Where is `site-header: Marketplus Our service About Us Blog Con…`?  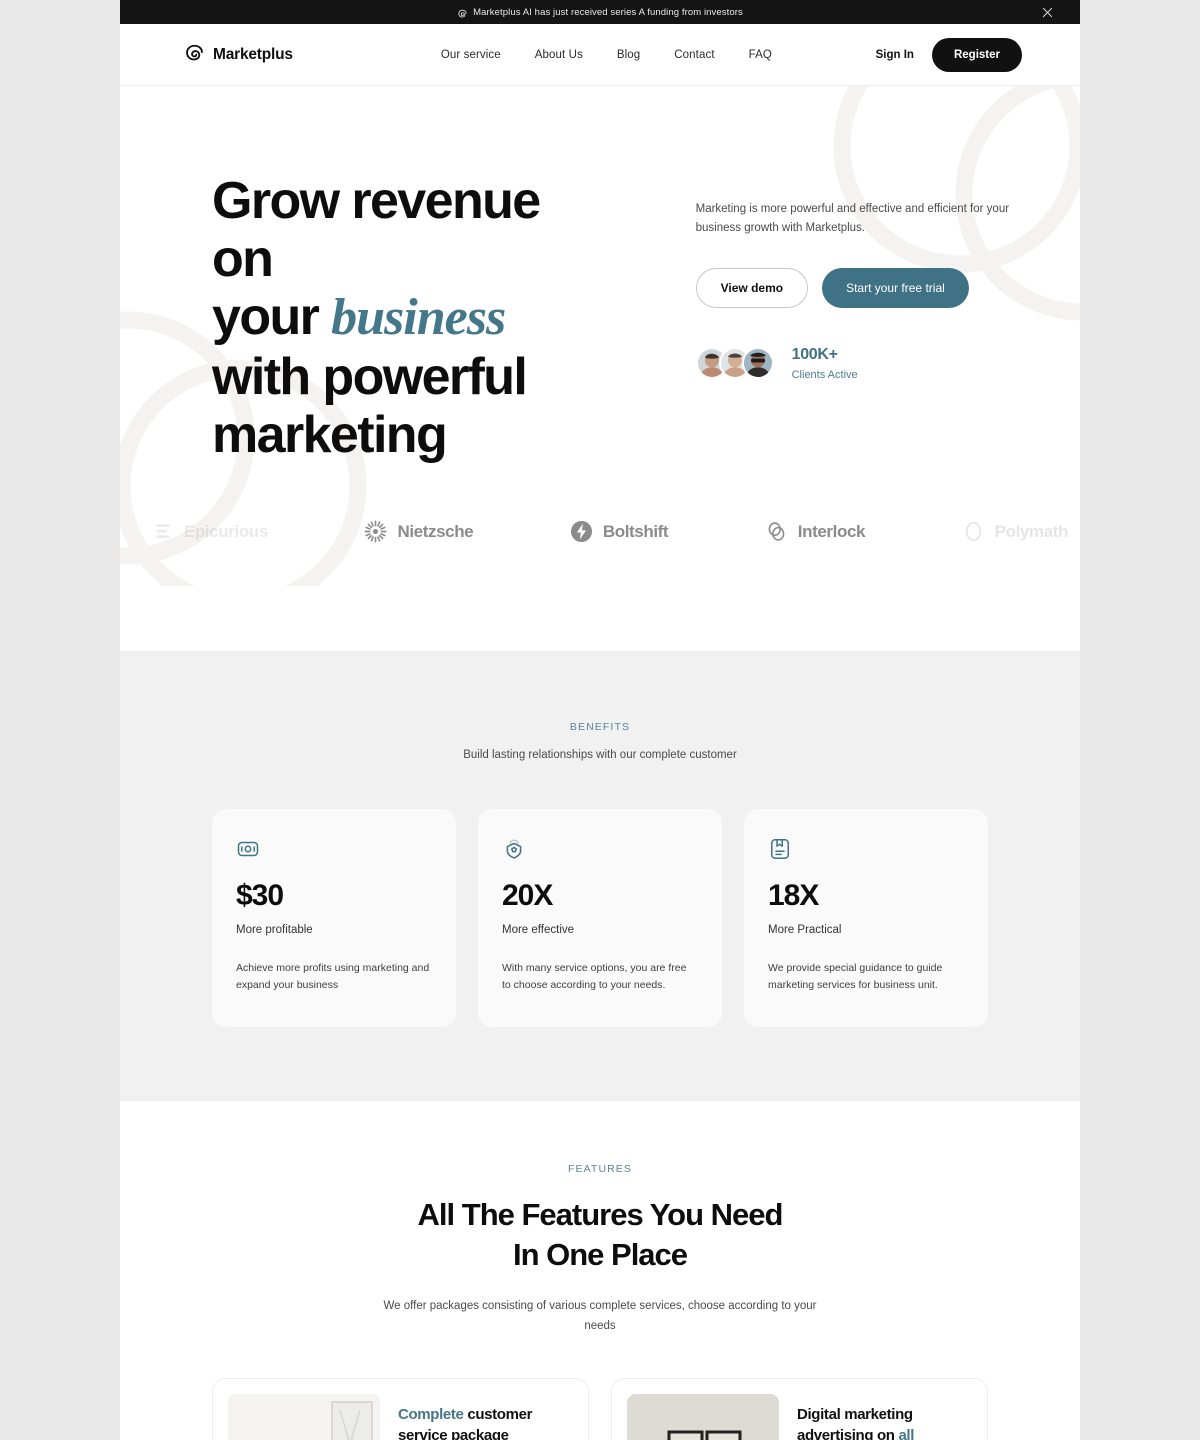 site-header: Marketplus Our service About Us Blog Con… is located at coordinates (600, 55).